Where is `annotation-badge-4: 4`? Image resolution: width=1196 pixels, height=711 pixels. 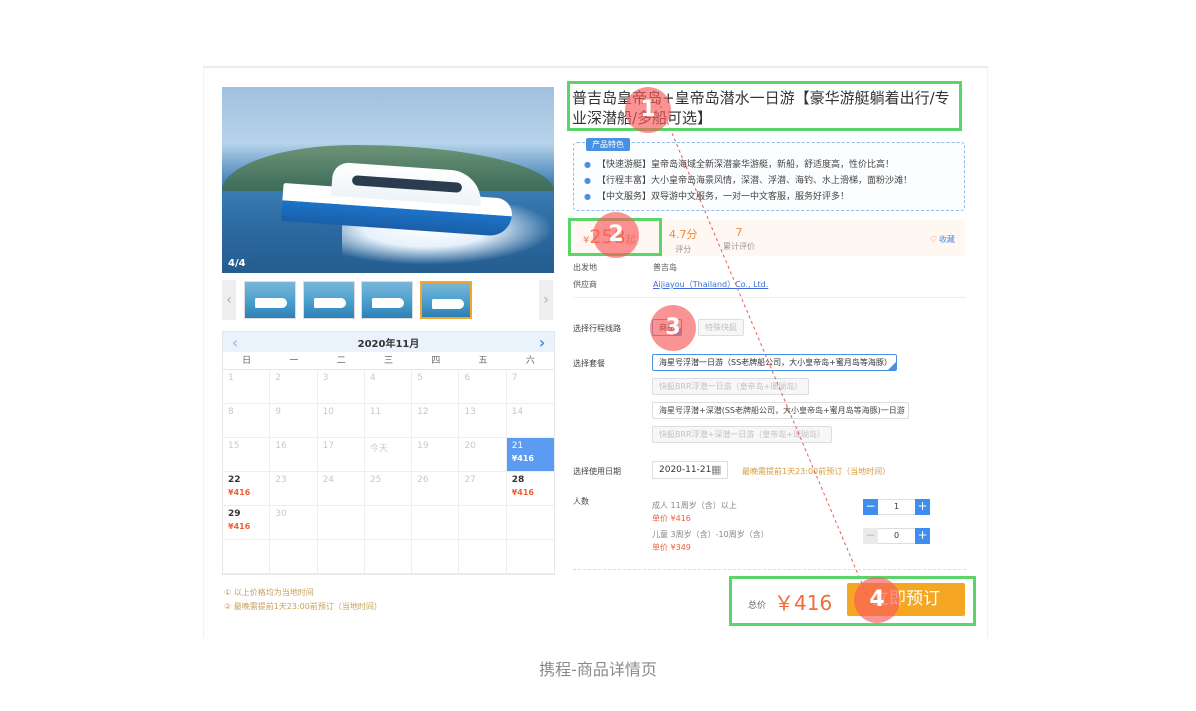 annotation-badge-4: 4 is located at coordinates (877, 600).